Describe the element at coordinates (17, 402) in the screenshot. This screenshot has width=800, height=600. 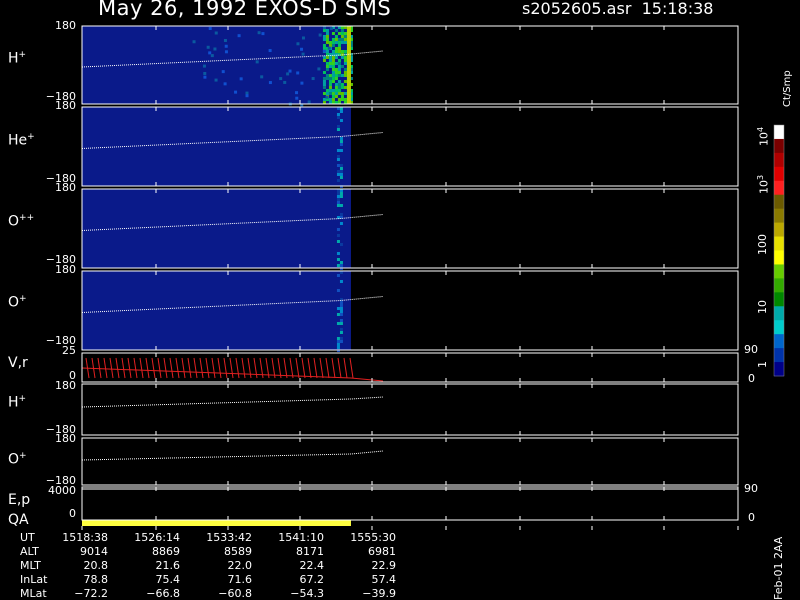
I see `panel-label-h-plus-lower: H+` at that location.